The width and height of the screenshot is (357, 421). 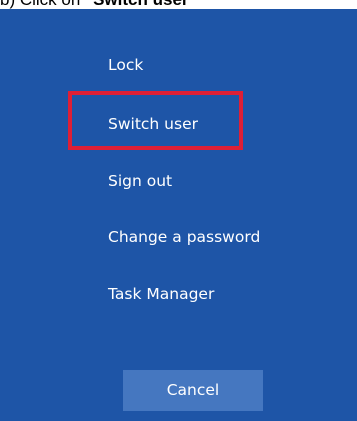 I want to click on instruction-caption: b) Click on "Switch user", so click(x=178, y=4).